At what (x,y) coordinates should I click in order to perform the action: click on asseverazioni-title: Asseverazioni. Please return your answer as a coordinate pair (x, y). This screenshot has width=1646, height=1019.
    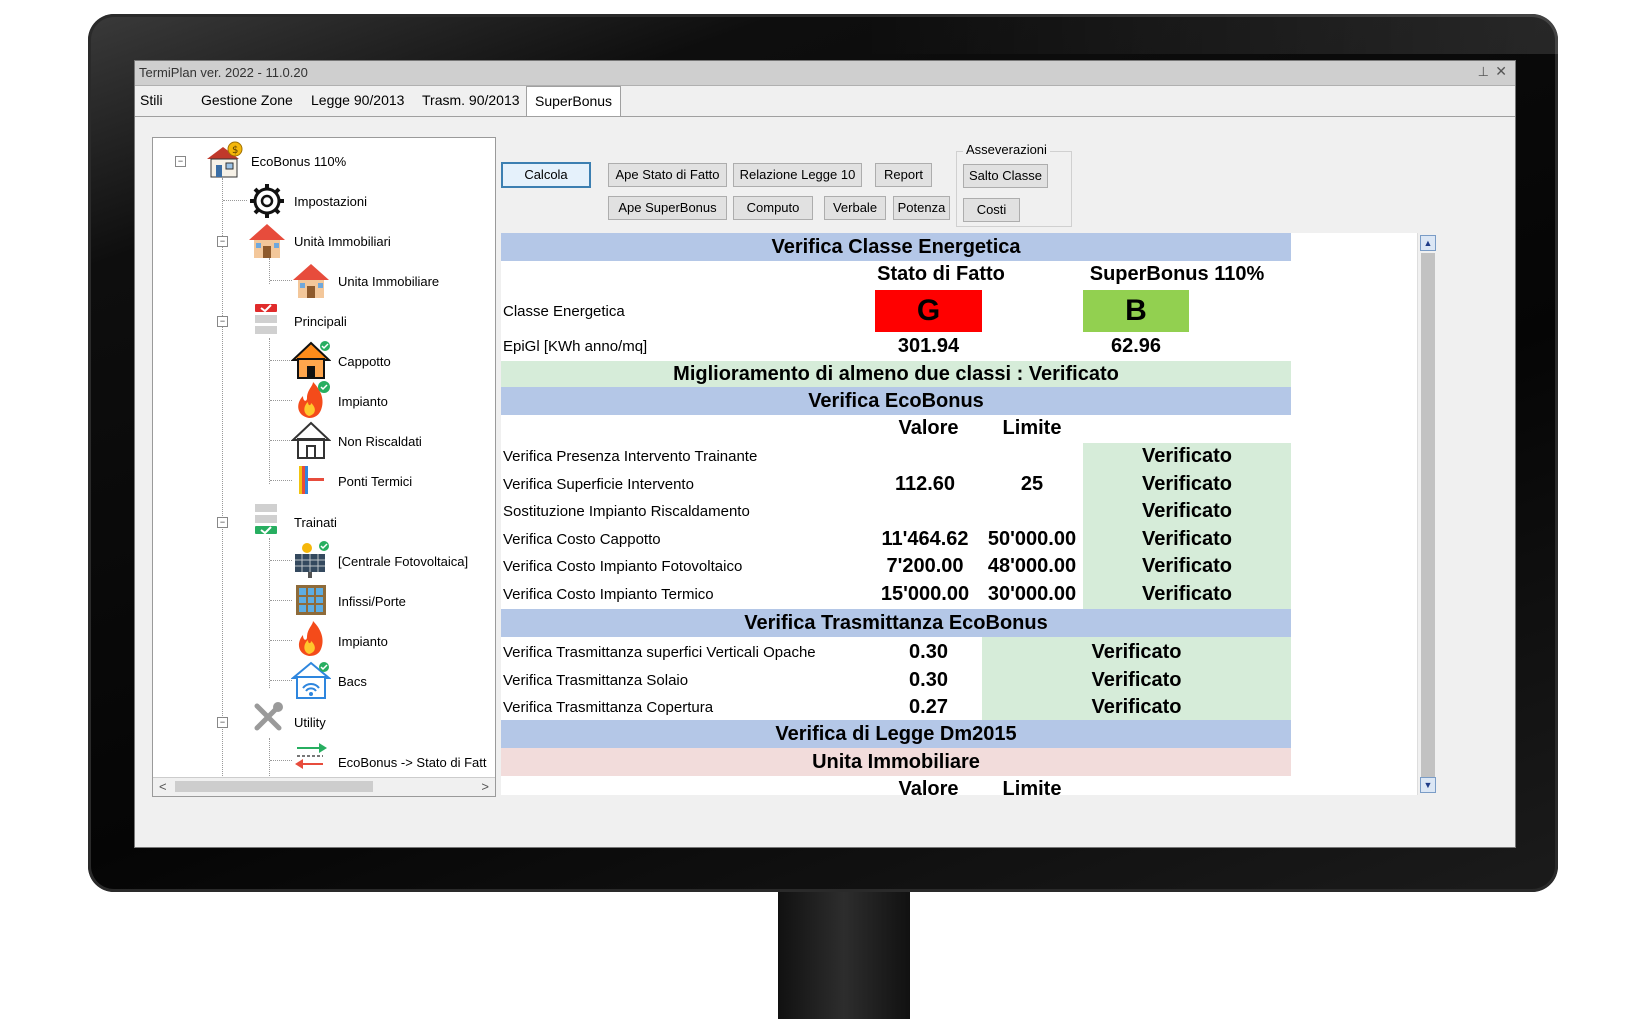
    Looking at the image, I should click on (1006, 149).